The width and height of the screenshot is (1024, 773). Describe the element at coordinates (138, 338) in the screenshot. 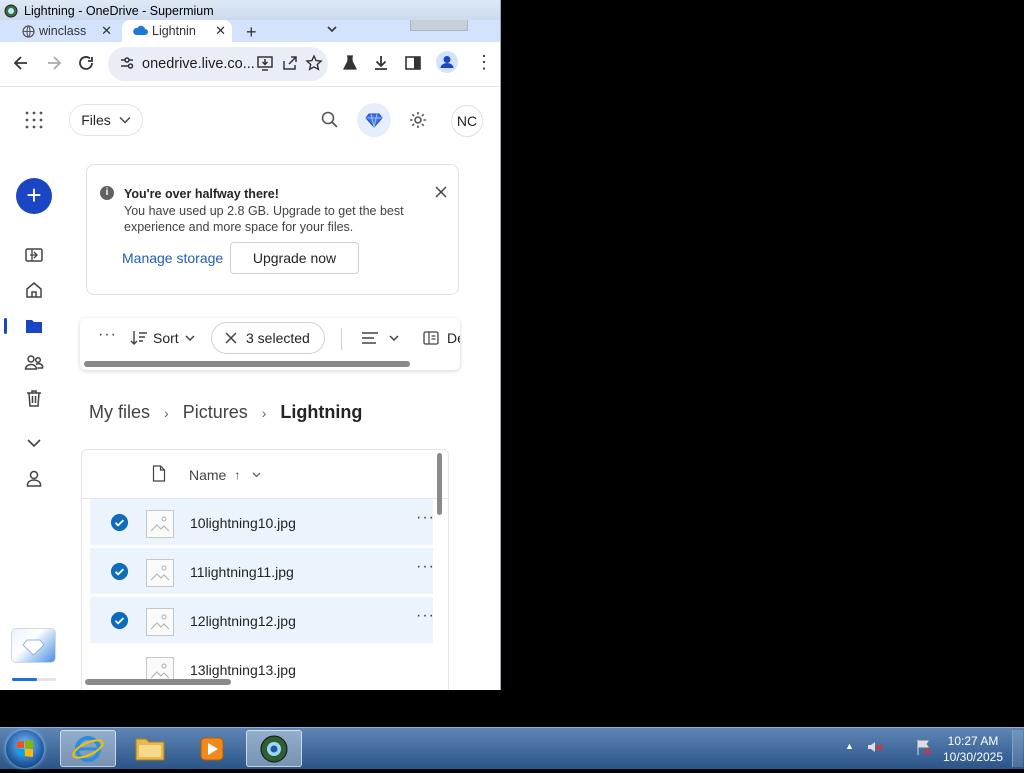

I see `sort-icon` at that location.